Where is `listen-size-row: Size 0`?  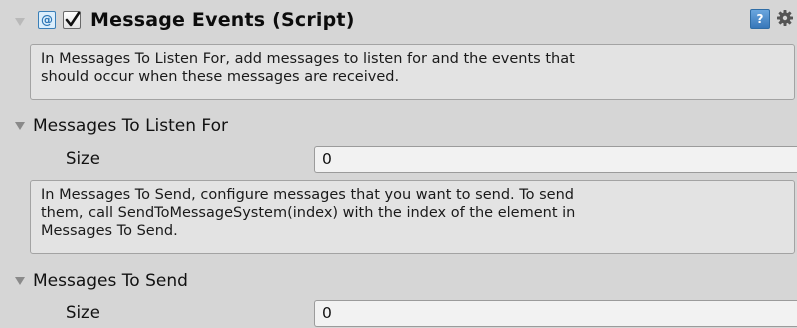 listen-size-row: Size 0 is located at coordinates (398, 159).